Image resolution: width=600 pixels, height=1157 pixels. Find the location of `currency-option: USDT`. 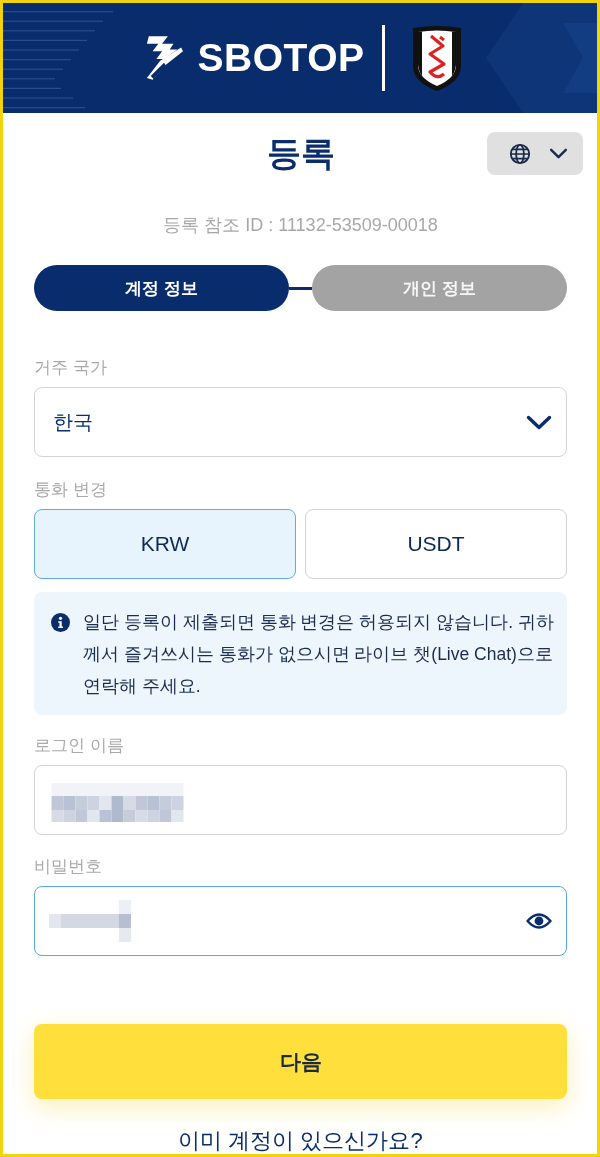

currency-option: USDT is located at coordinates (436, 544).